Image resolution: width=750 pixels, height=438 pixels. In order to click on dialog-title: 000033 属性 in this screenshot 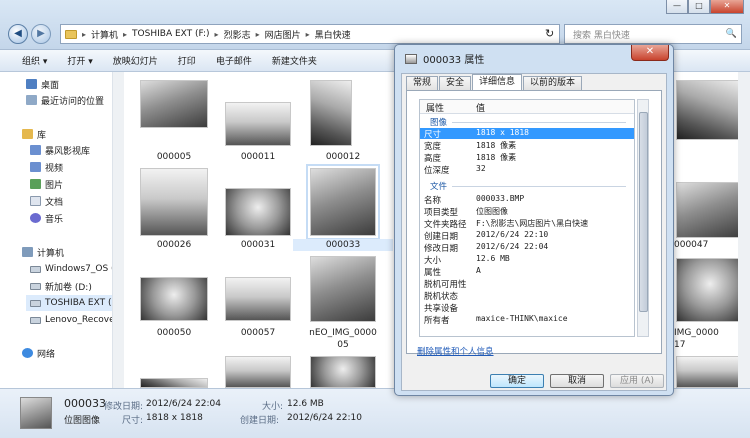, I will do `click(454, 60)`.